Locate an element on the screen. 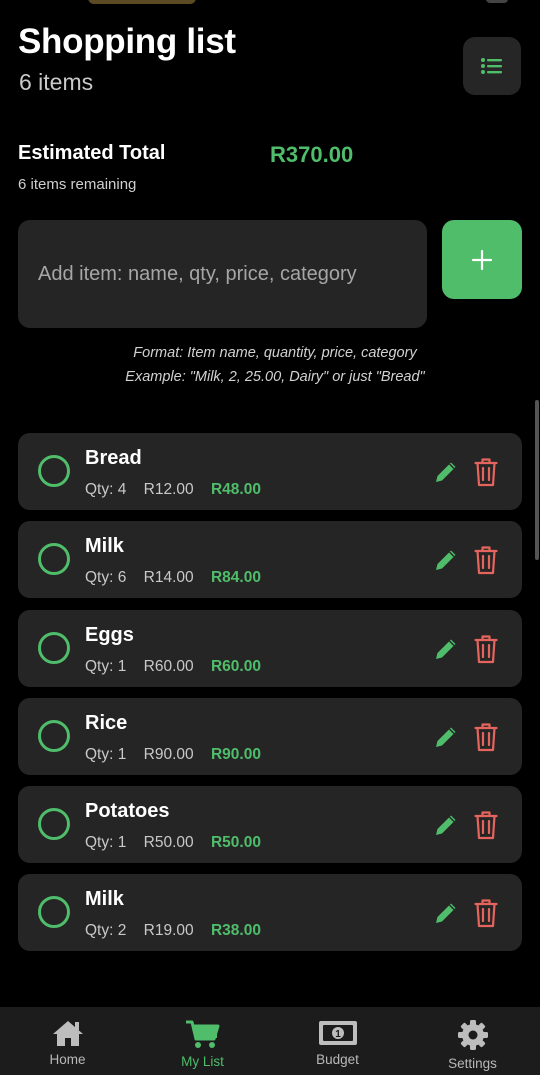  add-item-input is located at coordinates (222, 274).